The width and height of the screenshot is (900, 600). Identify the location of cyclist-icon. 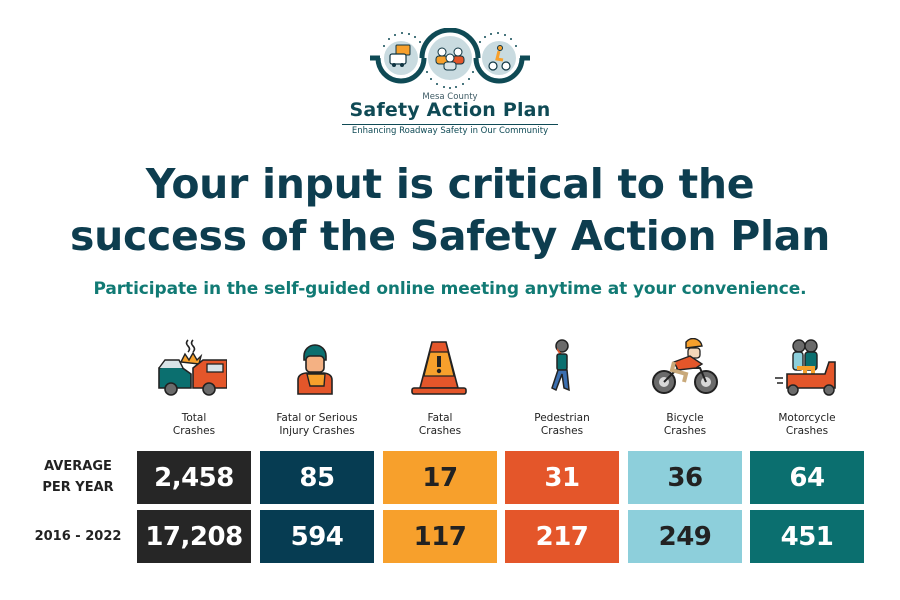
(685, 366).